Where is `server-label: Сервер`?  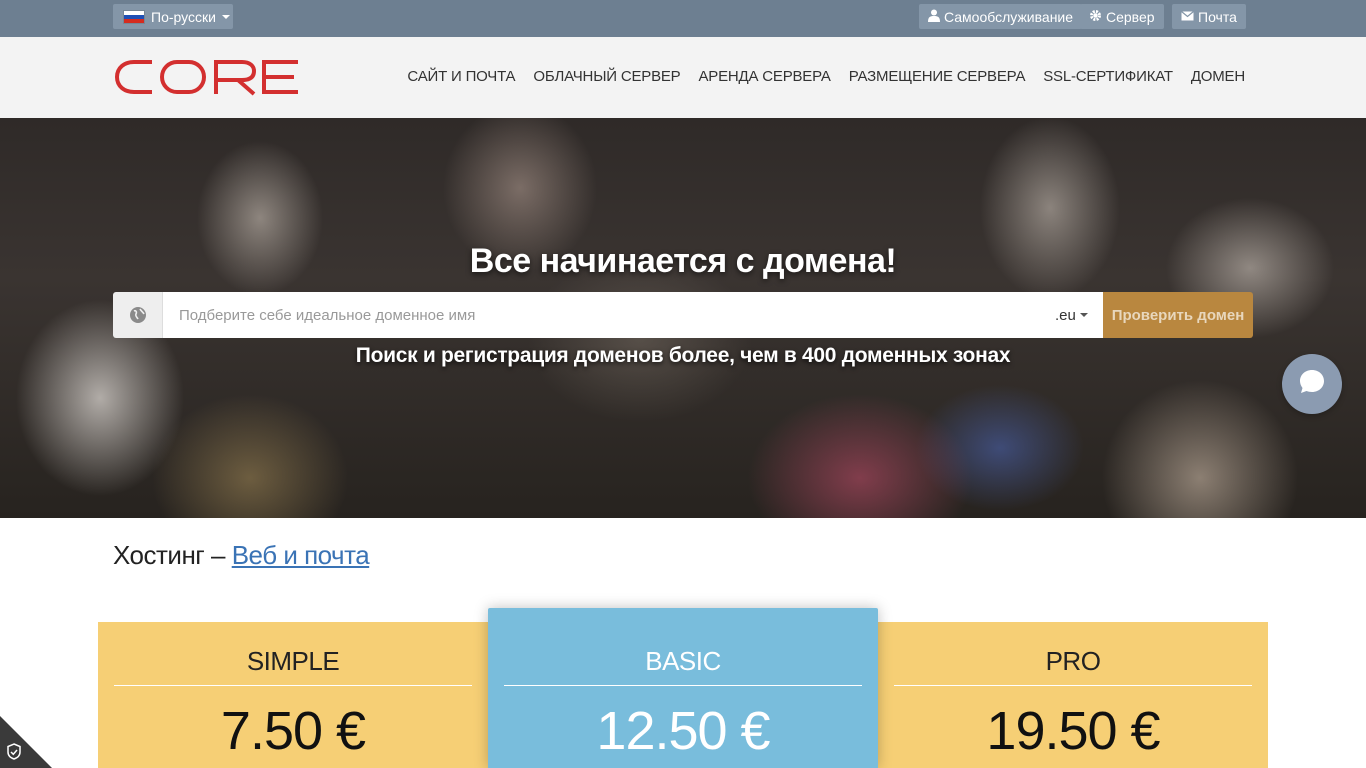
server-label: Сервер is located at coordinates (1130, 16).